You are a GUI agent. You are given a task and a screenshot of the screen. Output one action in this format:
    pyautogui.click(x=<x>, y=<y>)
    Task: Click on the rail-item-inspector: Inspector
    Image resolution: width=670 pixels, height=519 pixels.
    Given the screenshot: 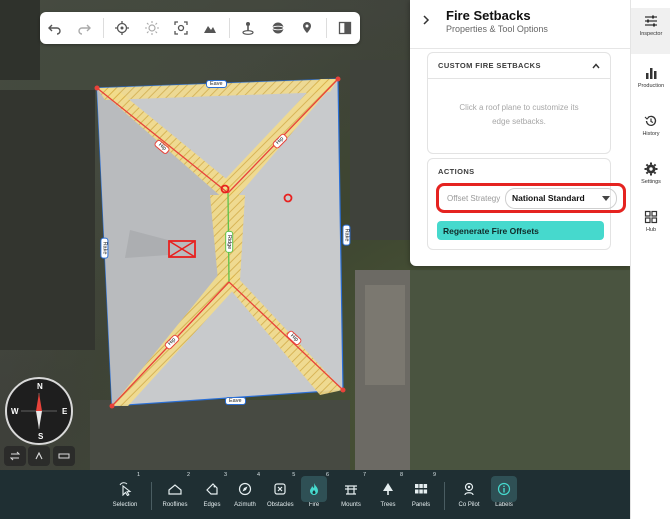 What is the action you would take?
    pyautogui.click(x=650, y=31)
    